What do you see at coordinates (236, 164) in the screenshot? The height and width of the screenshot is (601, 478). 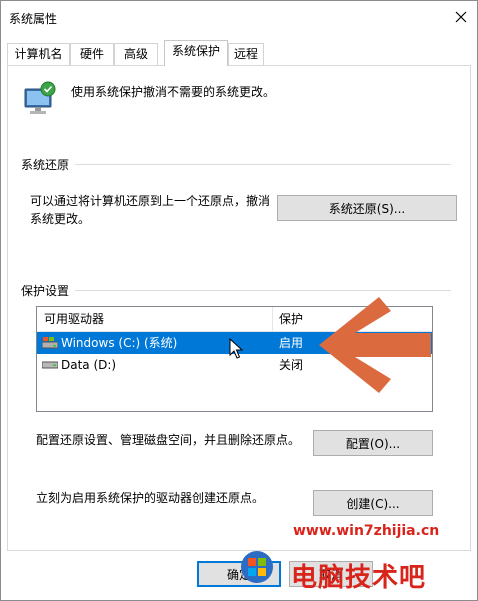 I see `restore-divider` at bounding box center [236, 164].